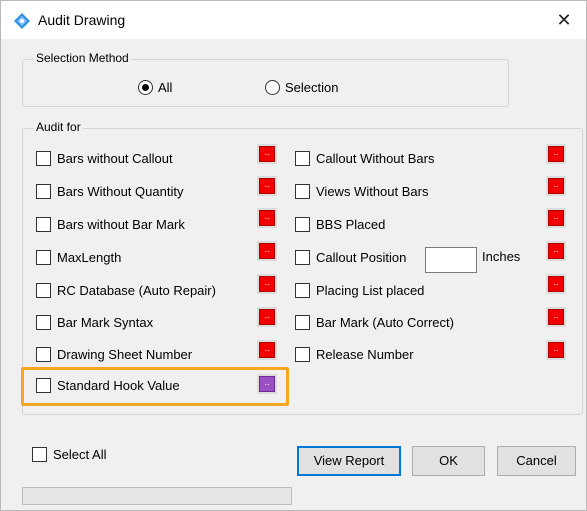 The height and width of the screenshot is (511, 587). What do you see at coordinates (165, 87) in the screenshot?
I see `radio-all-label: All` at bounding box center [165, 87].